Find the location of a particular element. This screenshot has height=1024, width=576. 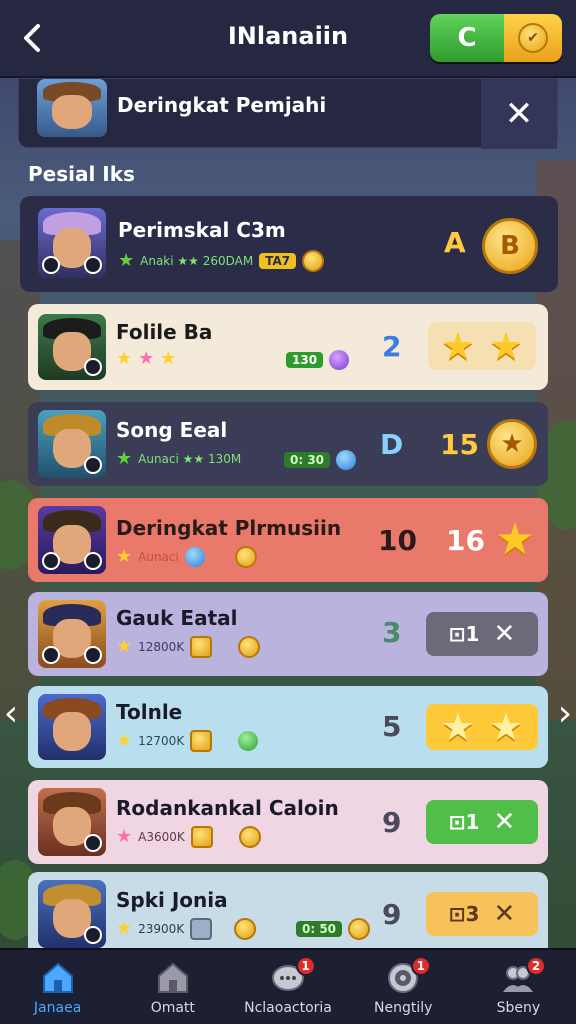

notification-badge: 2 is located at coordinates (536, 966).